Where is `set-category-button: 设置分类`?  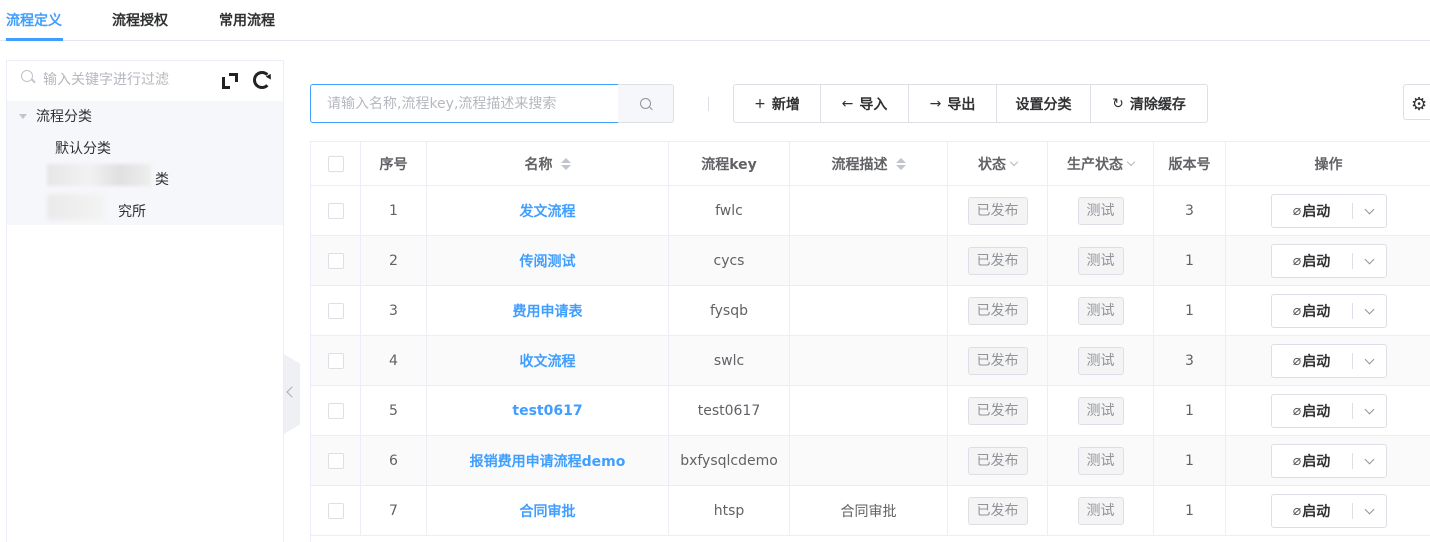 set-category-button: 设置分类 is located at coordinates (1043, 103).